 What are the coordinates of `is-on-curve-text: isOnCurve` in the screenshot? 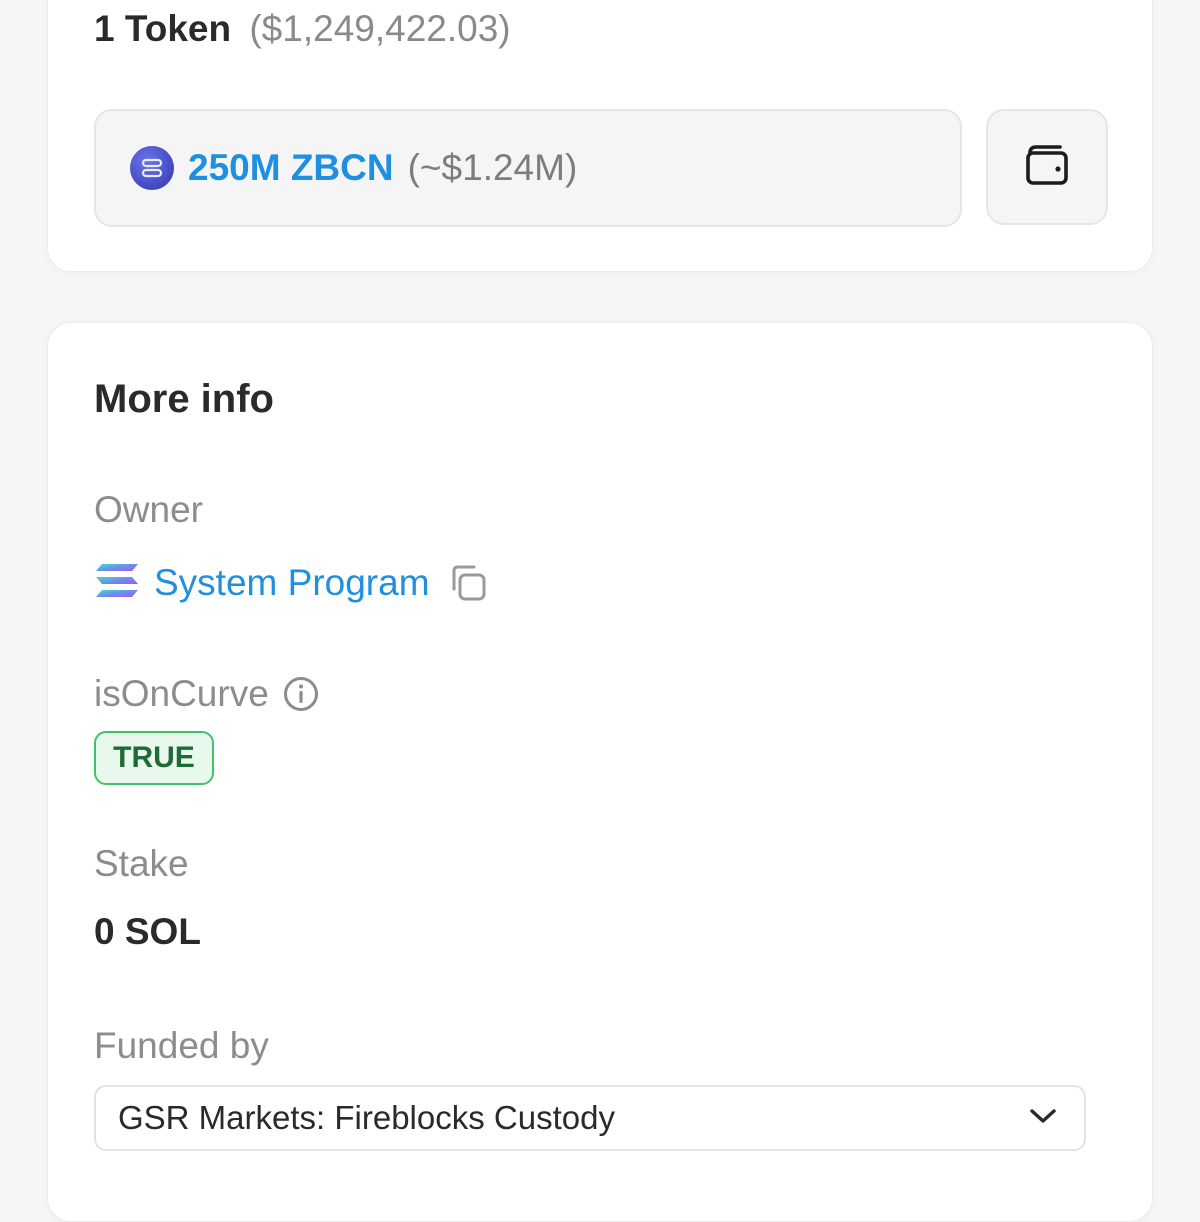 It's located at (181, 693).